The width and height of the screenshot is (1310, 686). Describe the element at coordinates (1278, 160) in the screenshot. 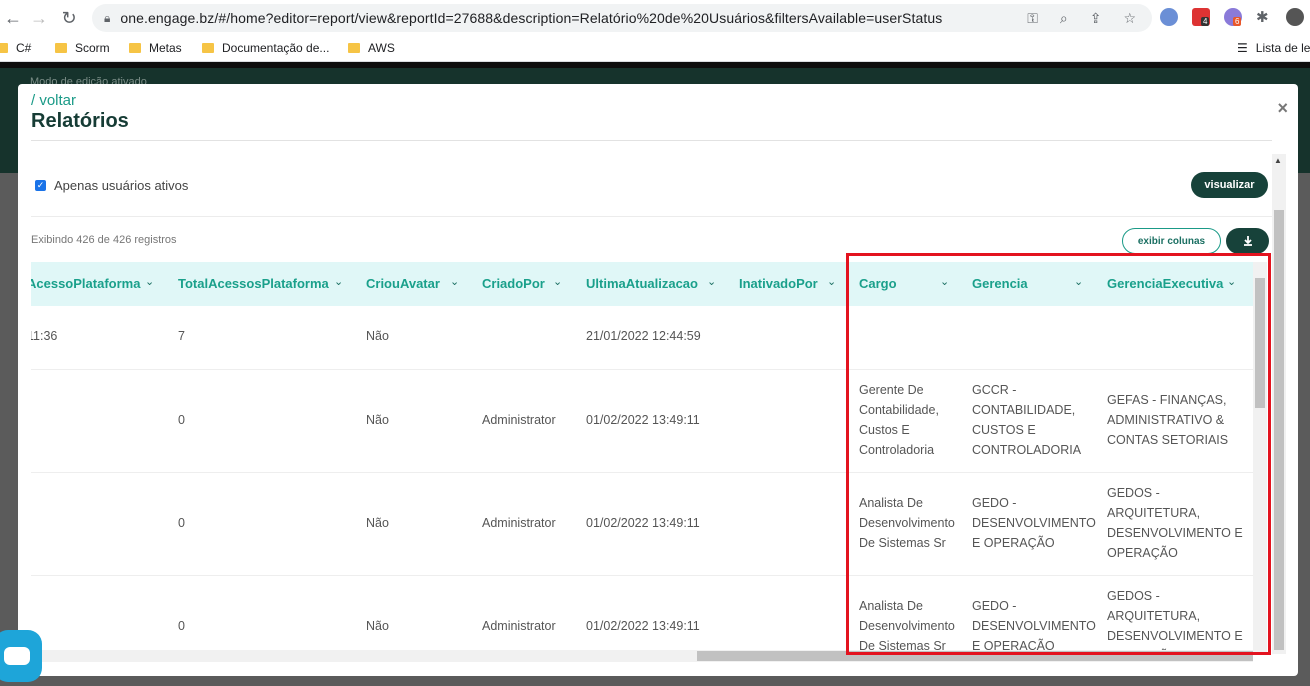

I see `scroll-up-icon: ▲` at that location.